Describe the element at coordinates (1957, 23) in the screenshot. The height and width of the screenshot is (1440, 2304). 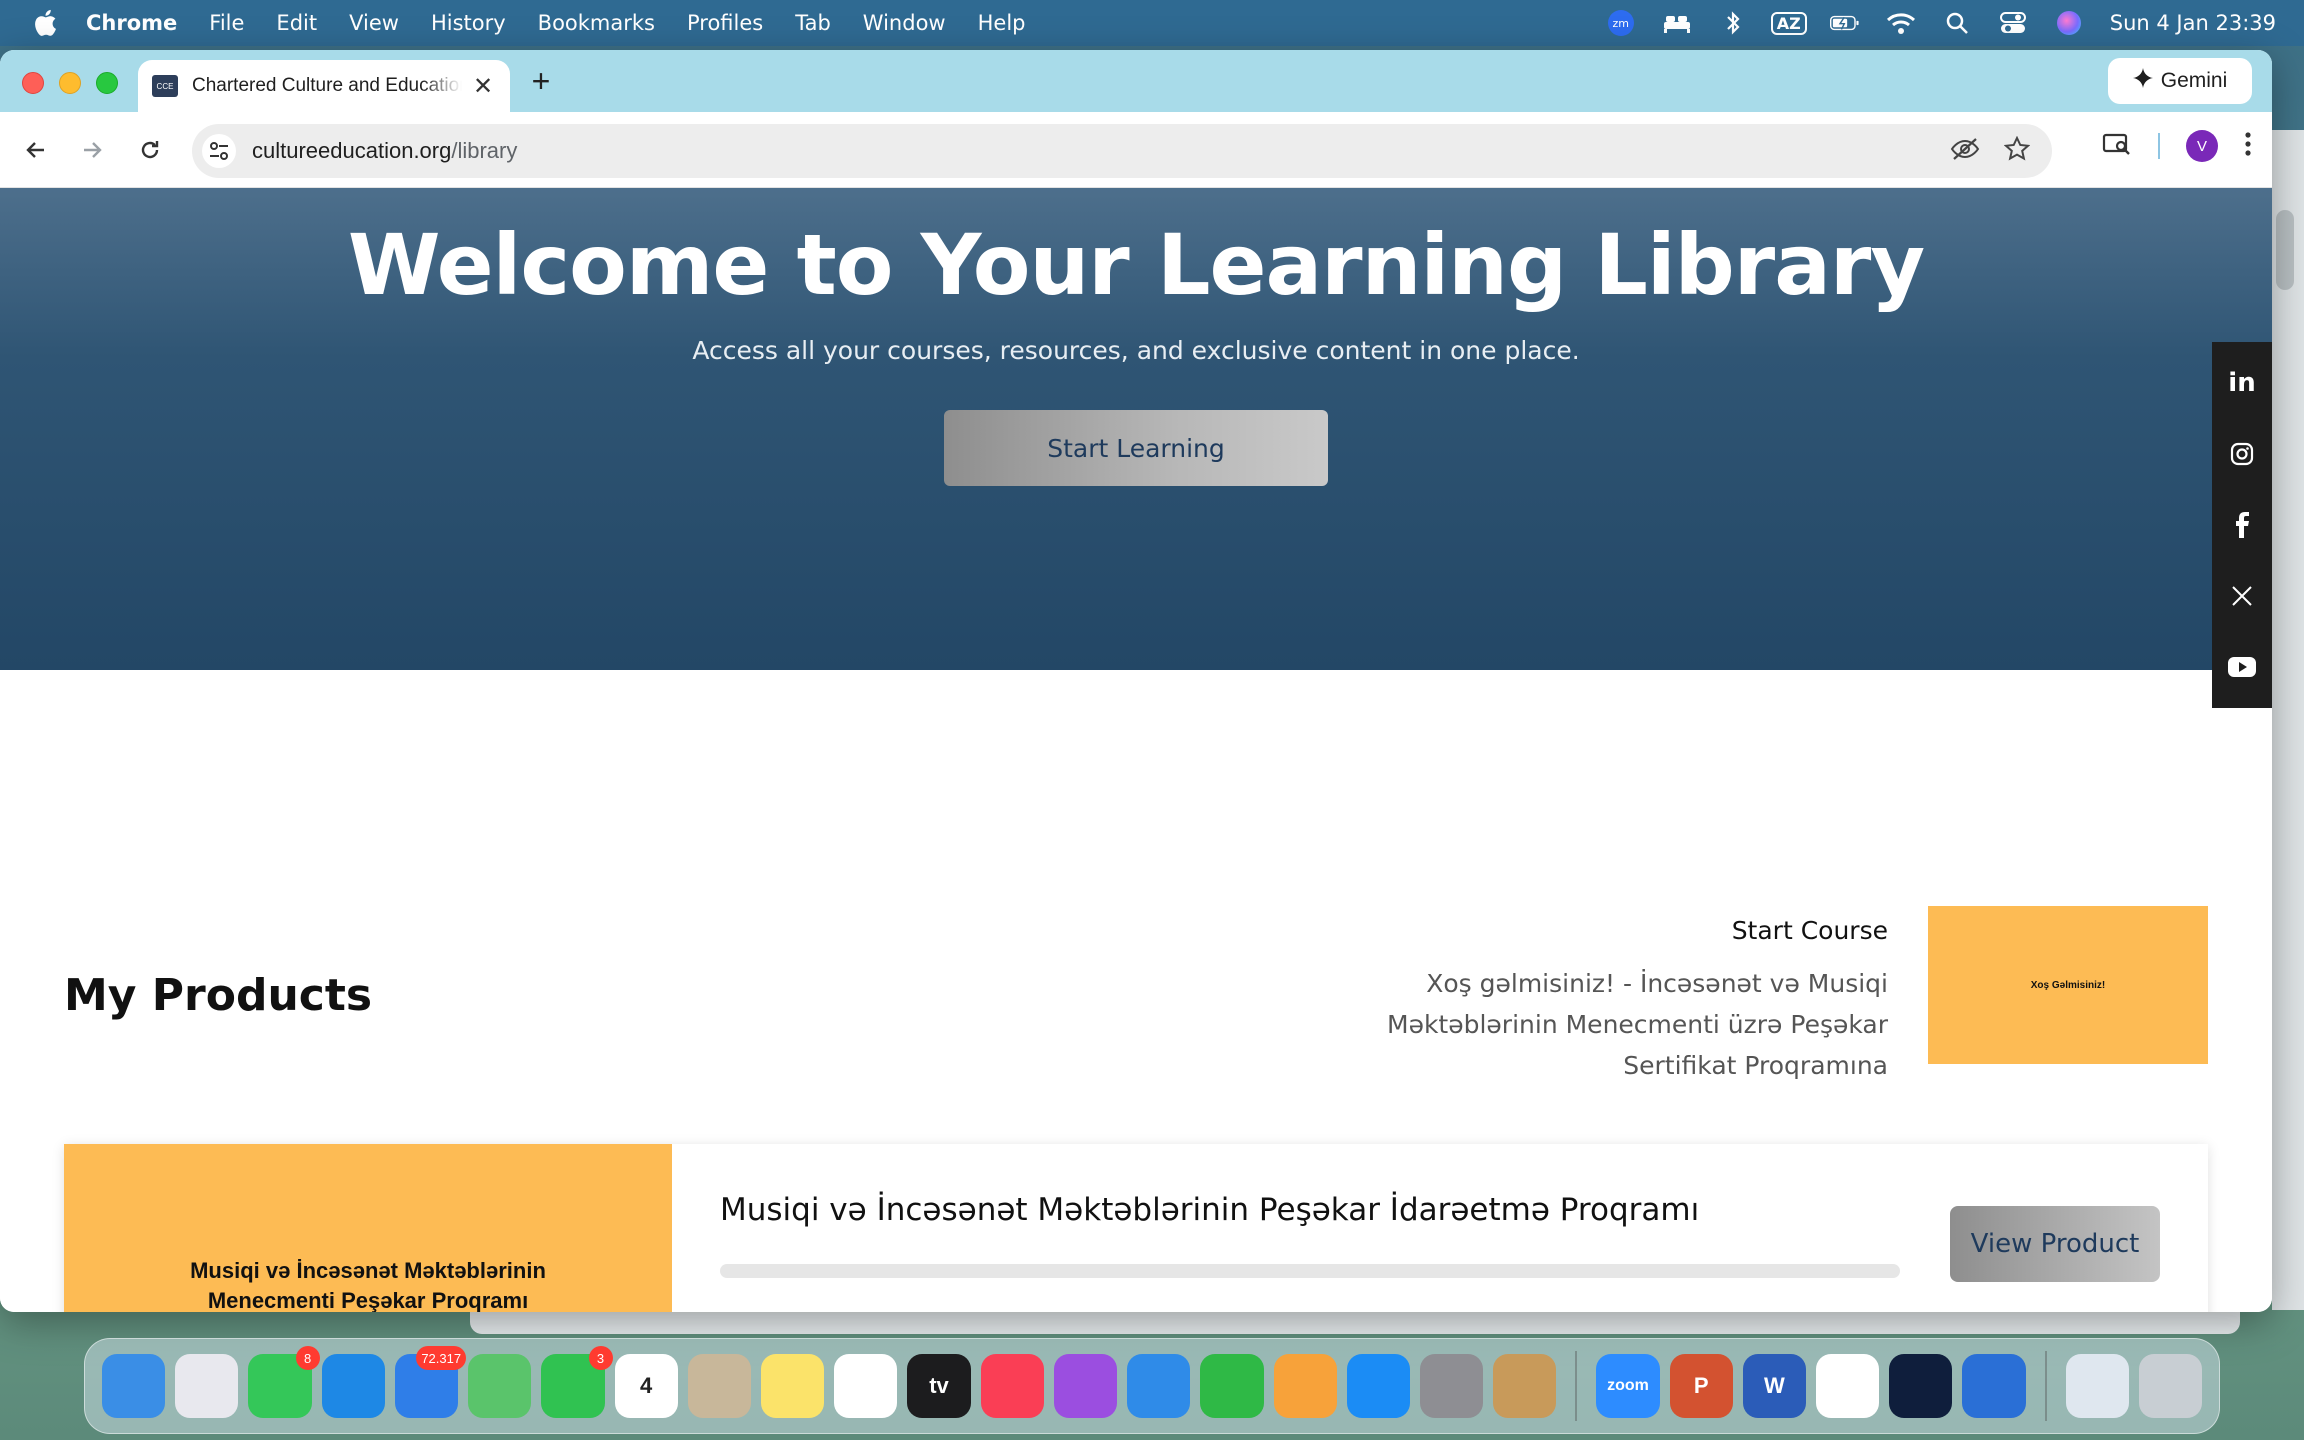
I see `spotlight-search-icon` at that location.